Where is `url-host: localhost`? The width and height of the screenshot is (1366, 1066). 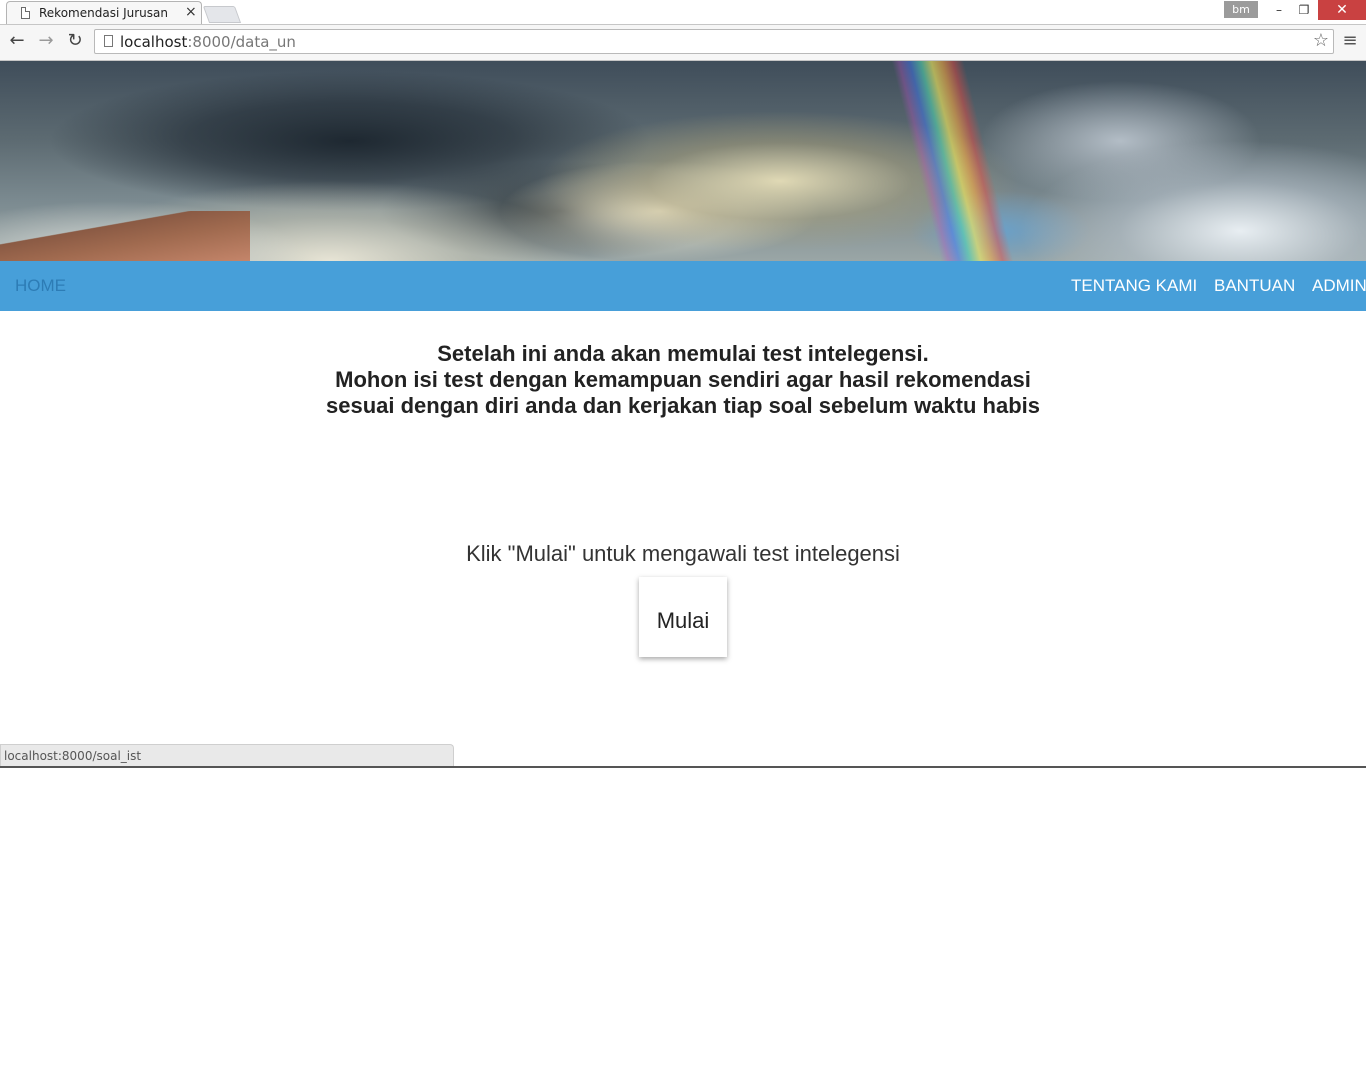 url-host: localhost is located at coordinates (154, 42).